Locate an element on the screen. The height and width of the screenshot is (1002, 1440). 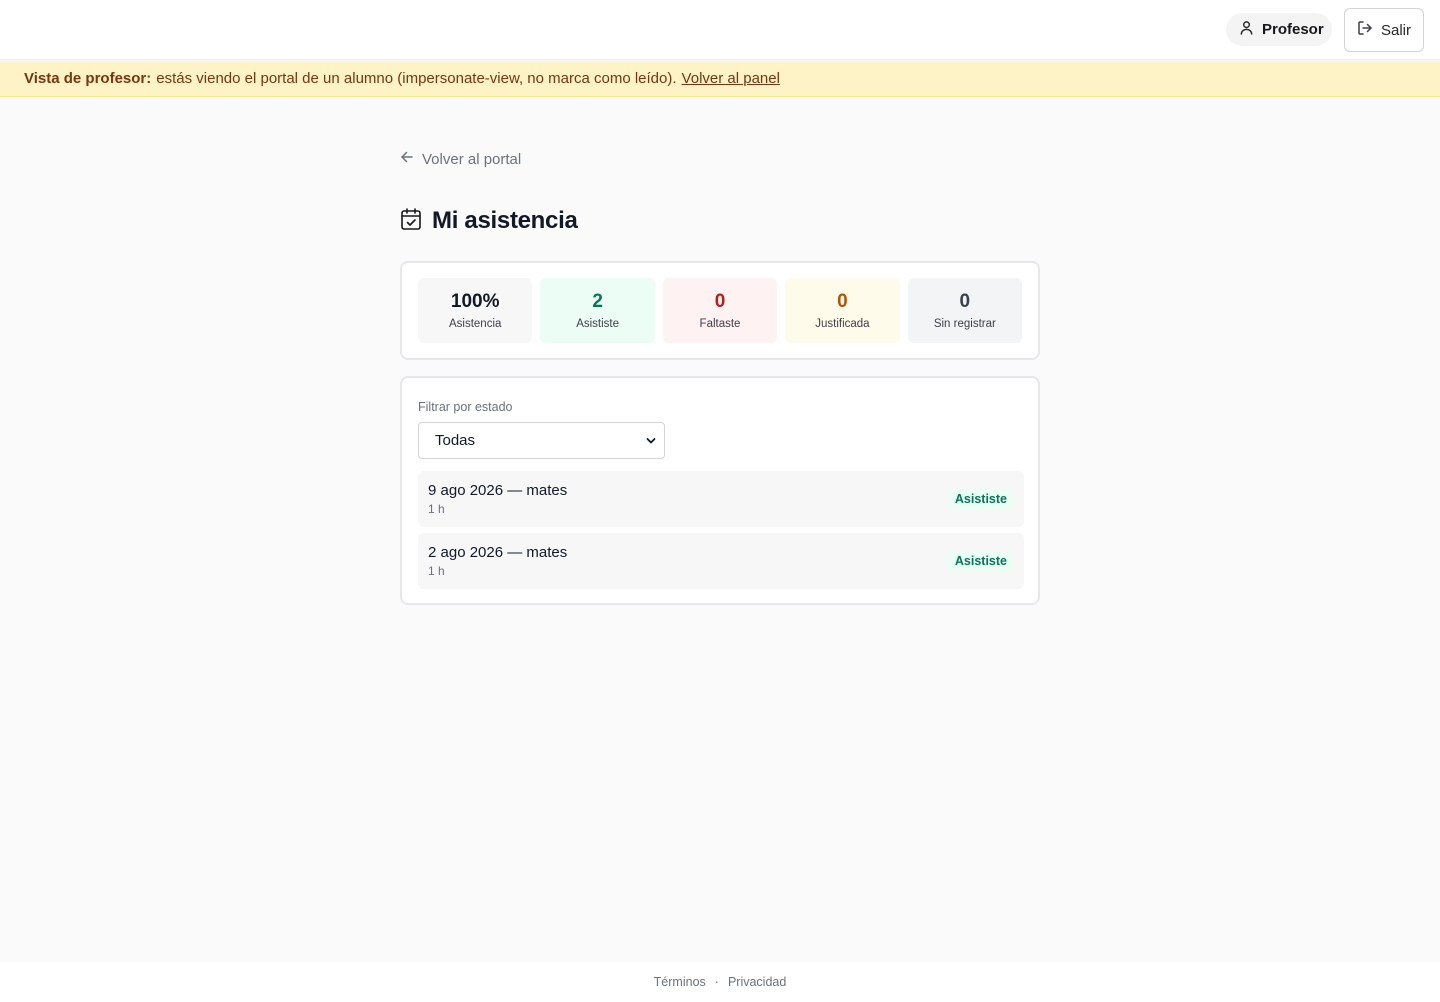
session-title: 2 ago 2026 — mates is located at coordinates (498, 552).